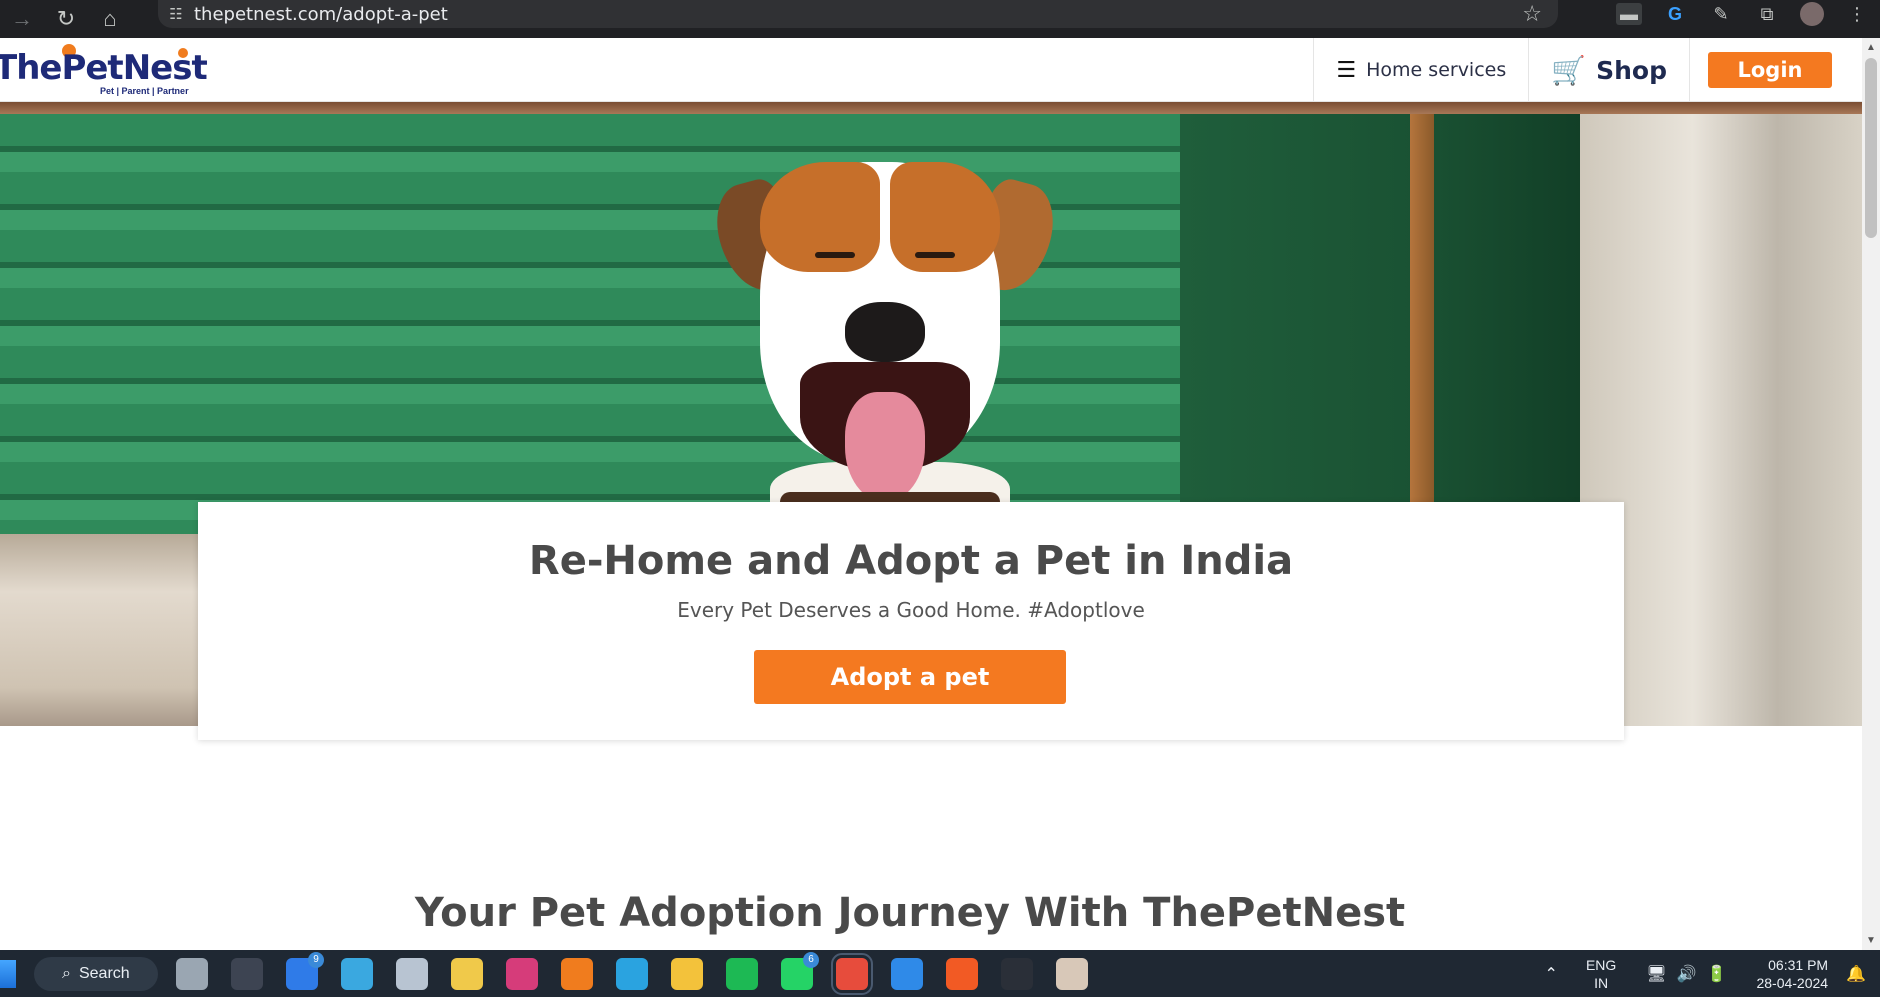 The height and width of the screenshot is (997, 1880). What do you see at coordinates (1072, 973) in the screenshot?
I see `image-app-icon` at bounding box center [1072, 973].